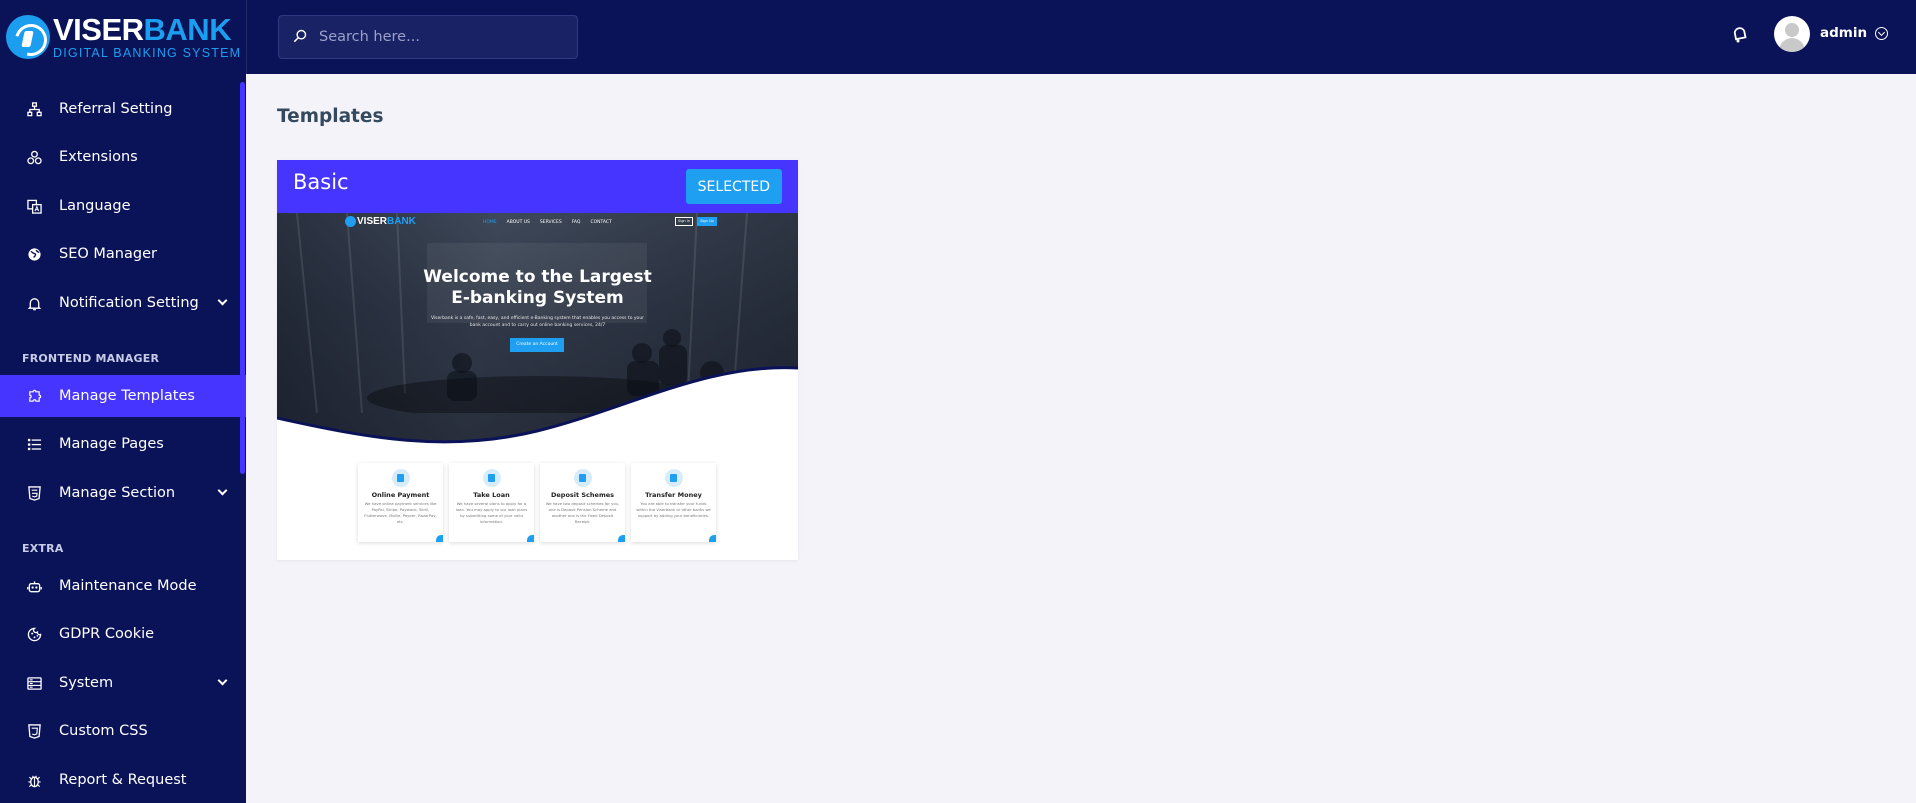 Image resolution: width=1916 pixels, height=803 pixels. I want to click on sidebar-item-label: System, so click(86, 683).